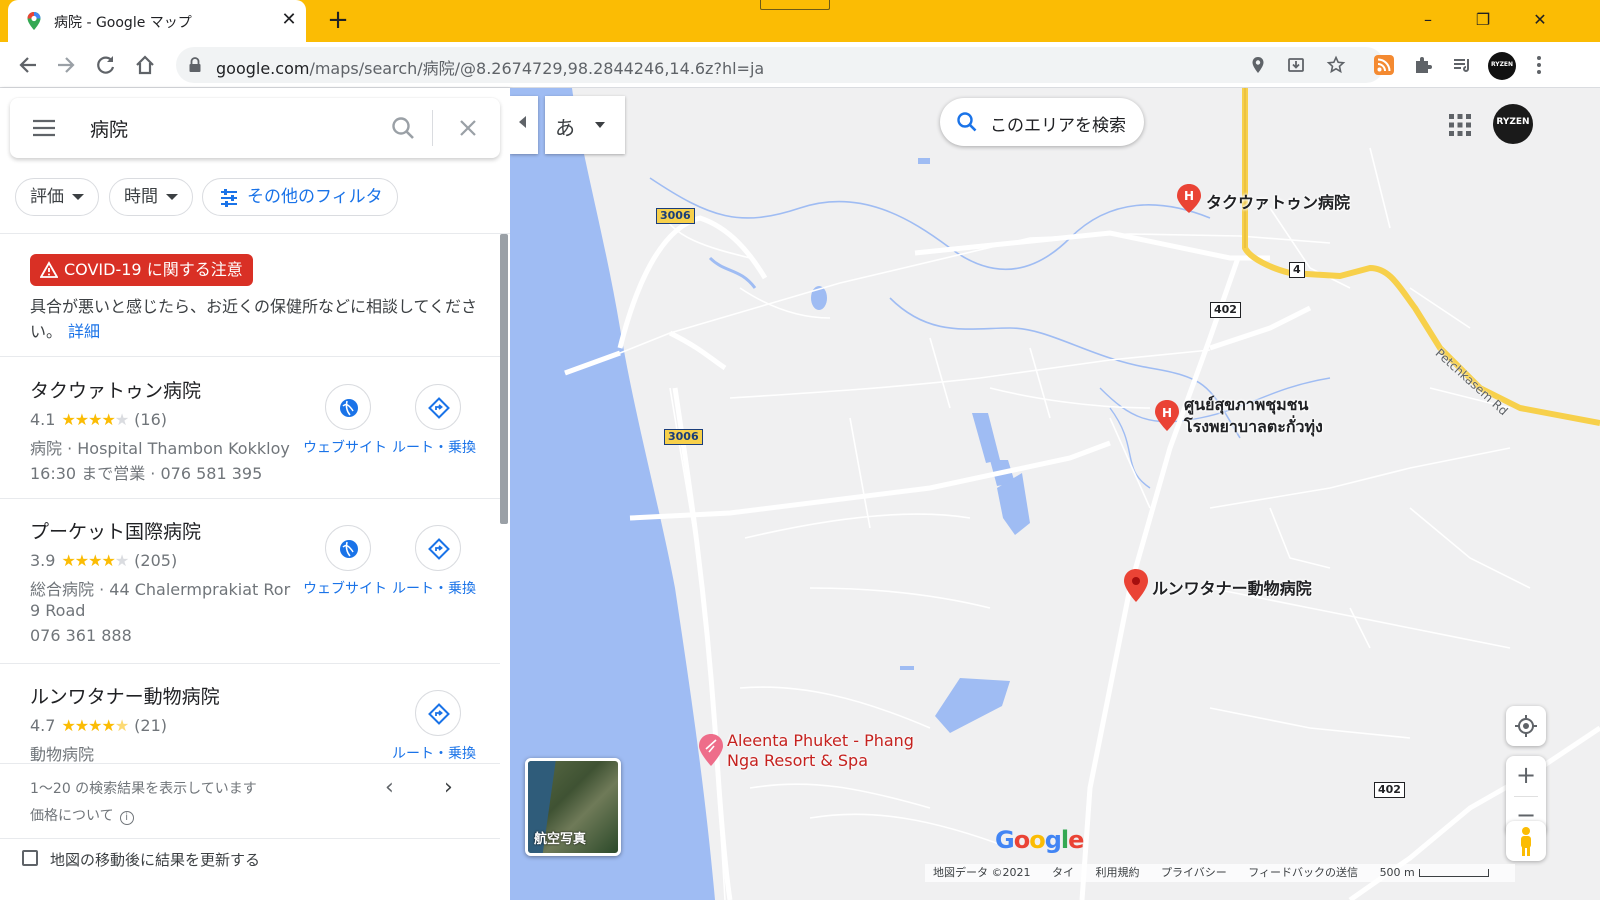 This screenshot has height=900, width=1600. I want to click on results-count: 1〜20 の検索結果を表示しています, so click(143, 789).